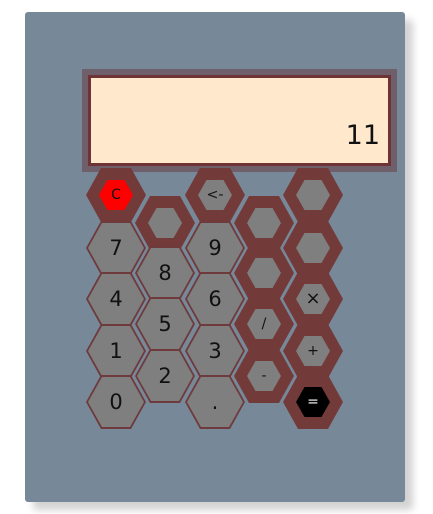 The height and width of the screenshot is (514, 433). I want to click on digit-1-button: 1, so click(116, 351).